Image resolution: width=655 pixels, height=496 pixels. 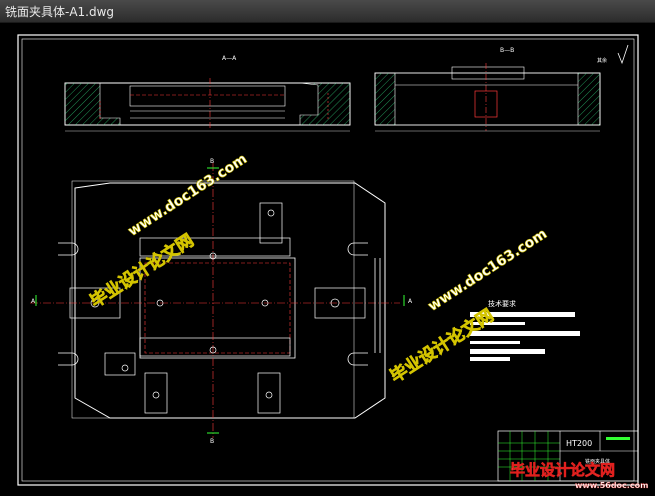 I want to click on watermark-cn-2: 毕业设计论文网, so click(x=441, y=346).